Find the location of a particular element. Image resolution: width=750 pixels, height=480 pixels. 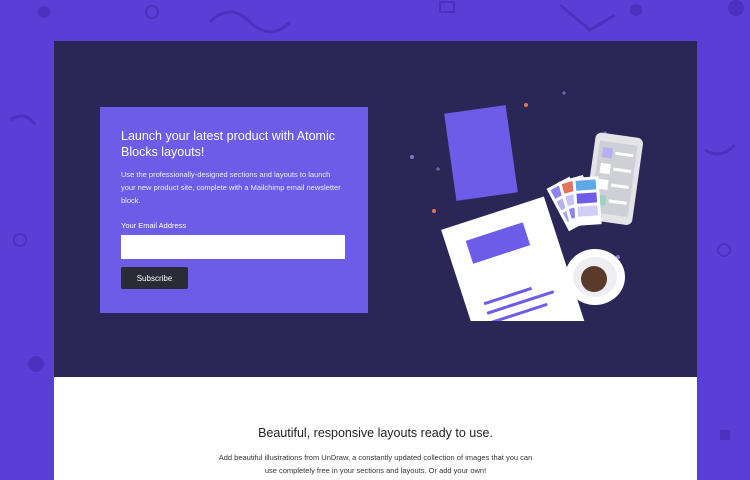

folder-icon is located at coordinates (481, 153).